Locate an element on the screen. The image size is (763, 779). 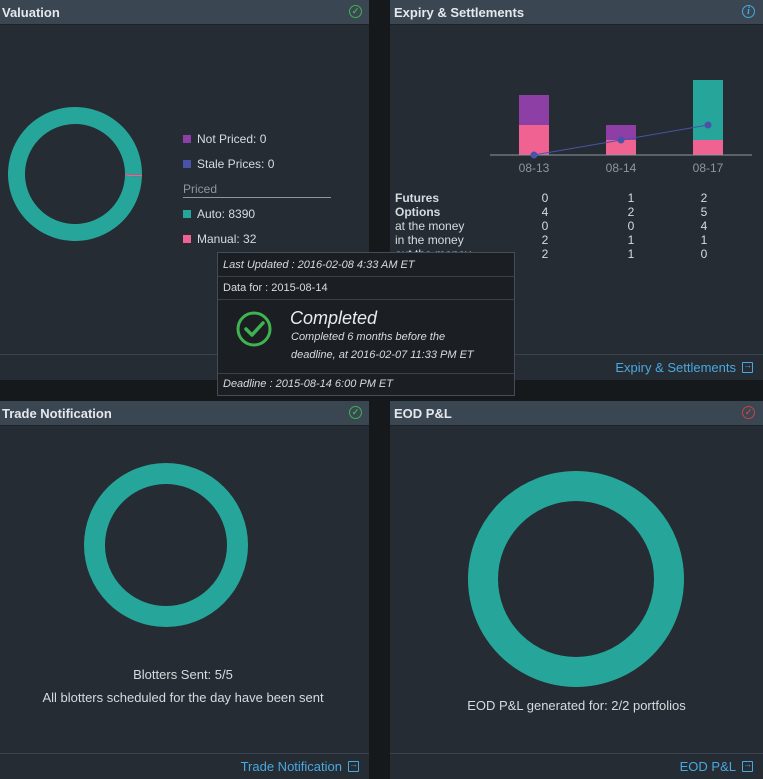
trade-title: Trade Notification is located at coordinates (57, 413).